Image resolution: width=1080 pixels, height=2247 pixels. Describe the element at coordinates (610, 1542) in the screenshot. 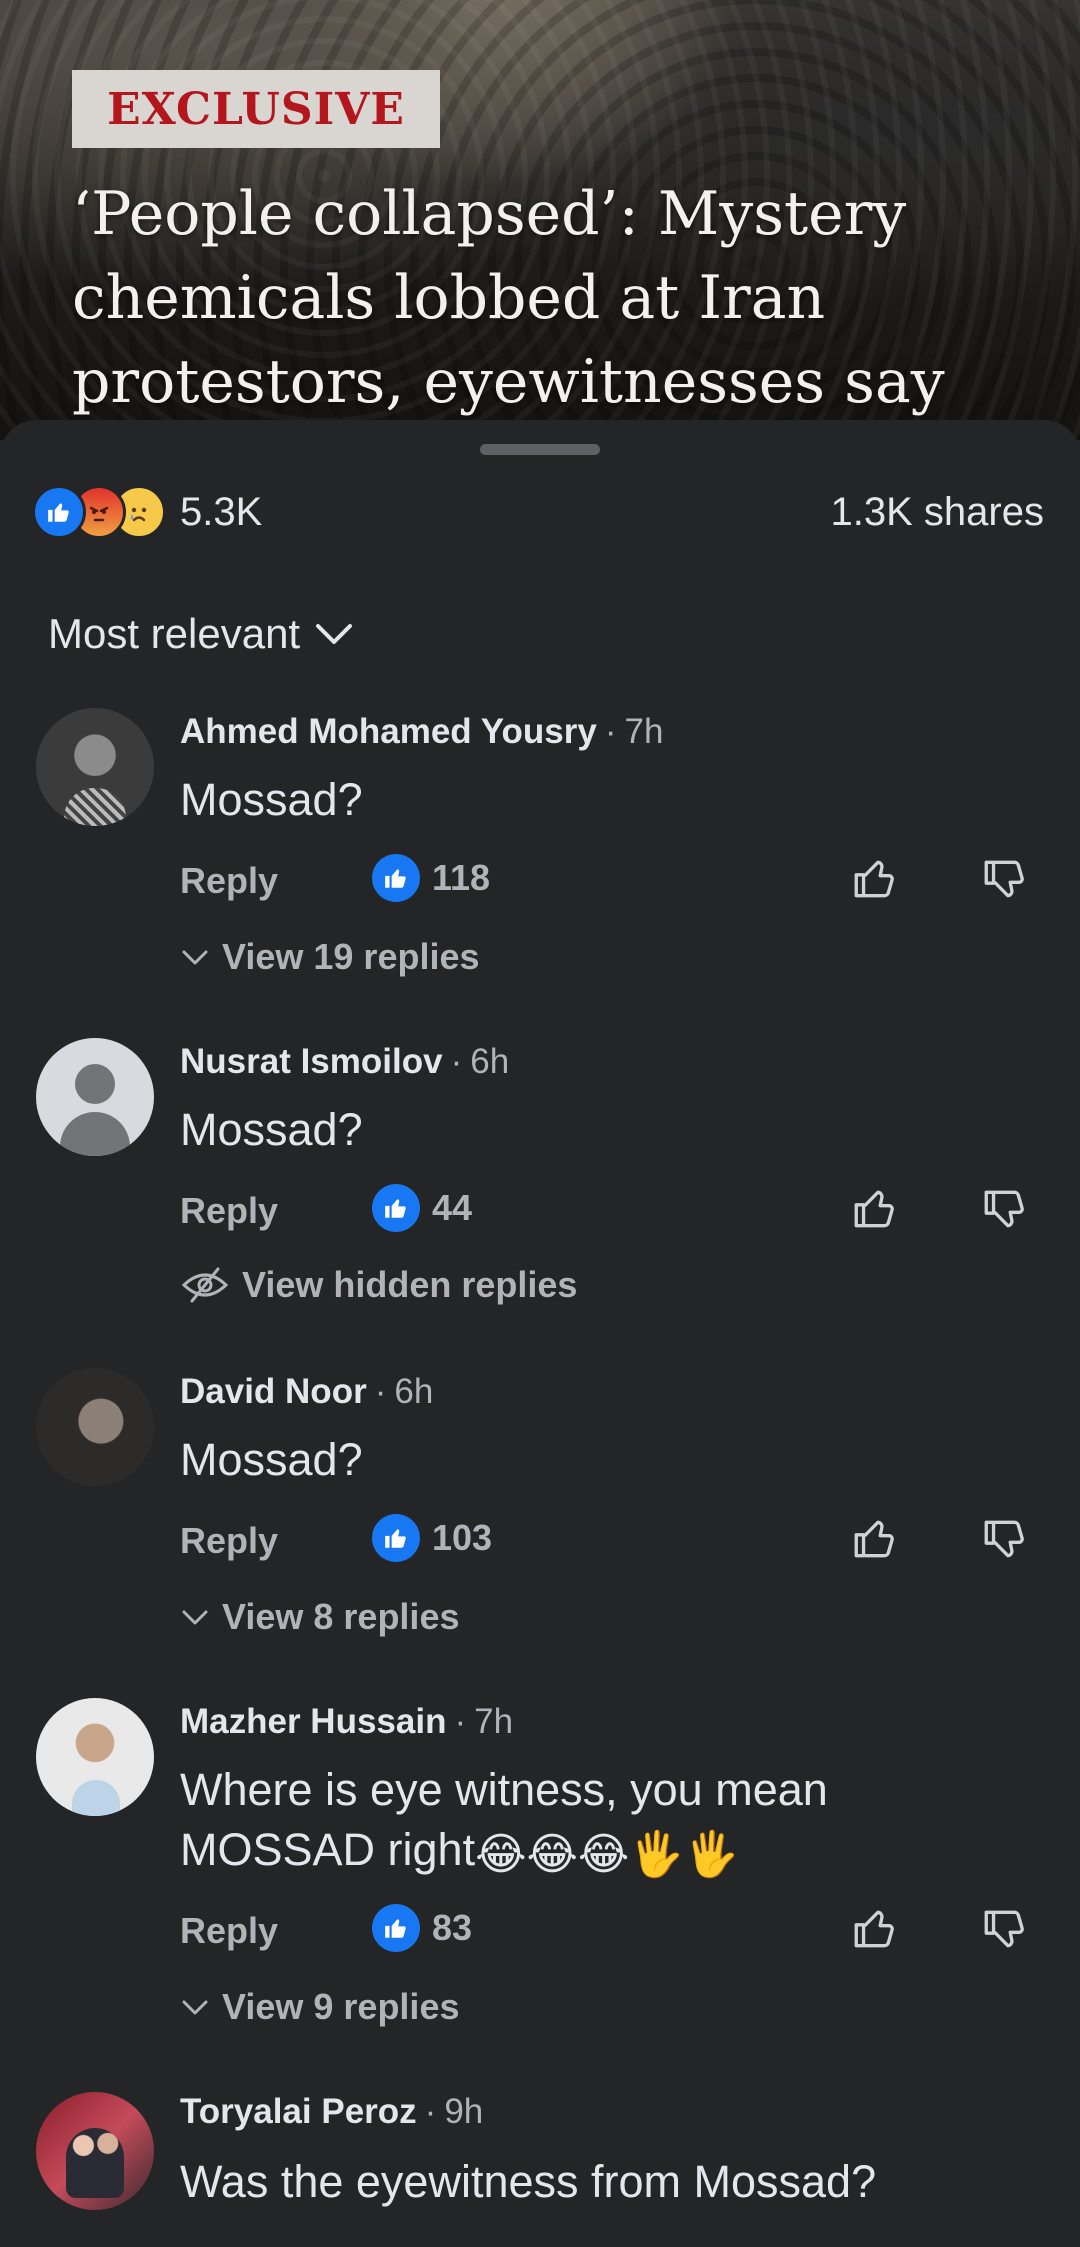

I see `comment-actions: Reply 103` at that location.